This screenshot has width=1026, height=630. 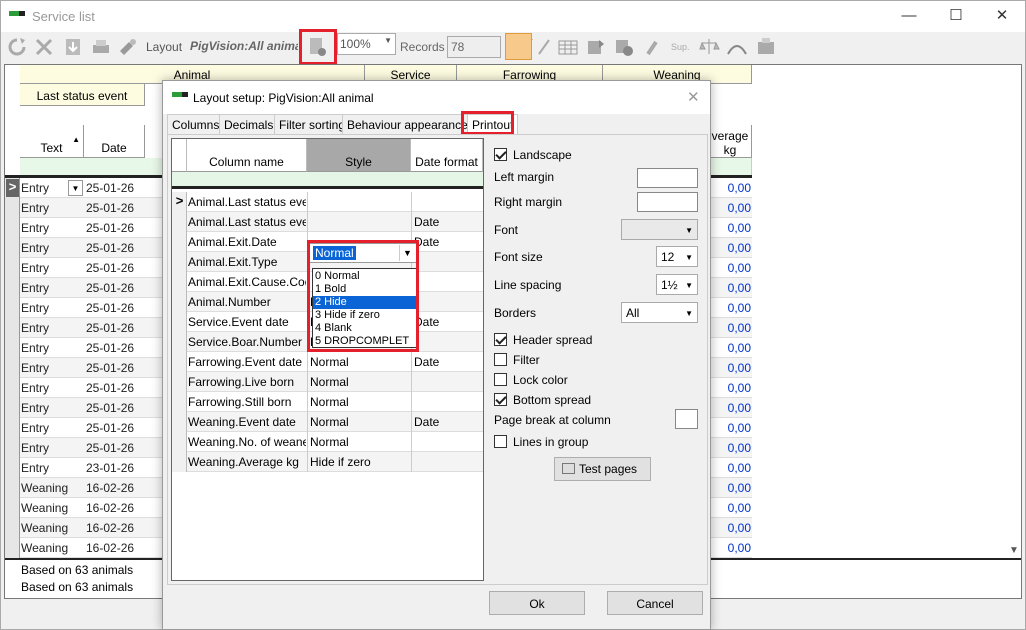 I want to click on graph-icon, so click(x=624, y=47).